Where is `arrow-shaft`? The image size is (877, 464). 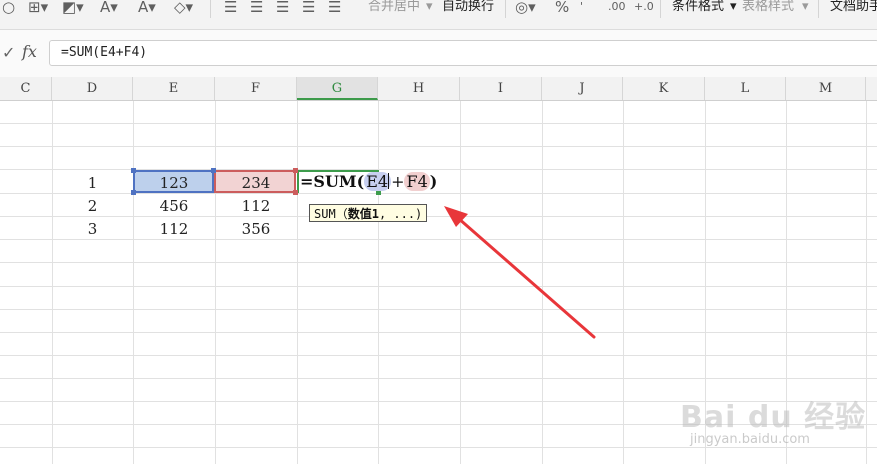
arrow-shaft is located at coordinates (526, 277).